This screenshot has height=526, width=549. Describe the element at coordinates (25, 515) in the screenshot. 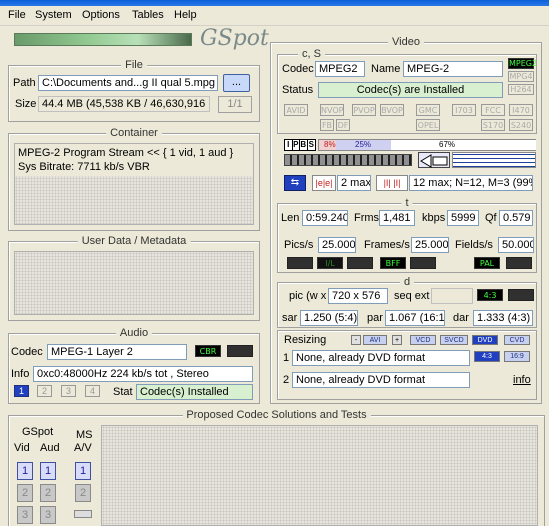

I see `vid-solution-3: 3` at that location.